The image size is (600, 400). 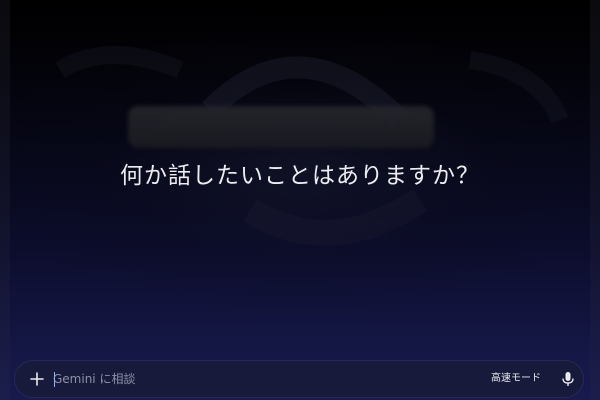 I want to click on window-edge-left, so click(x=5, y=200).